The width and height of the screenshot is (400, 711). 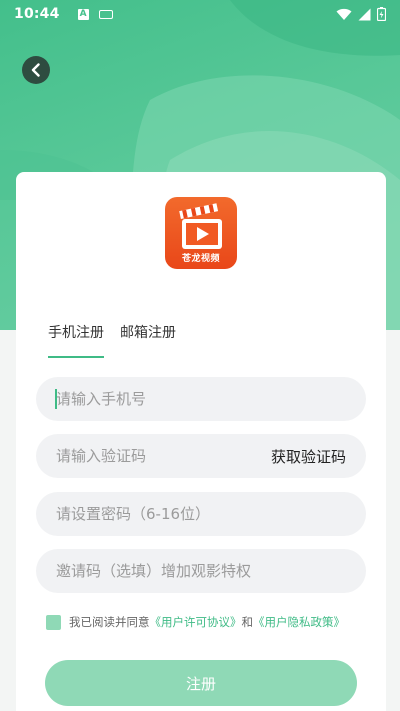 I want to click on status-time: 10:44, so click(x=37, y=14).